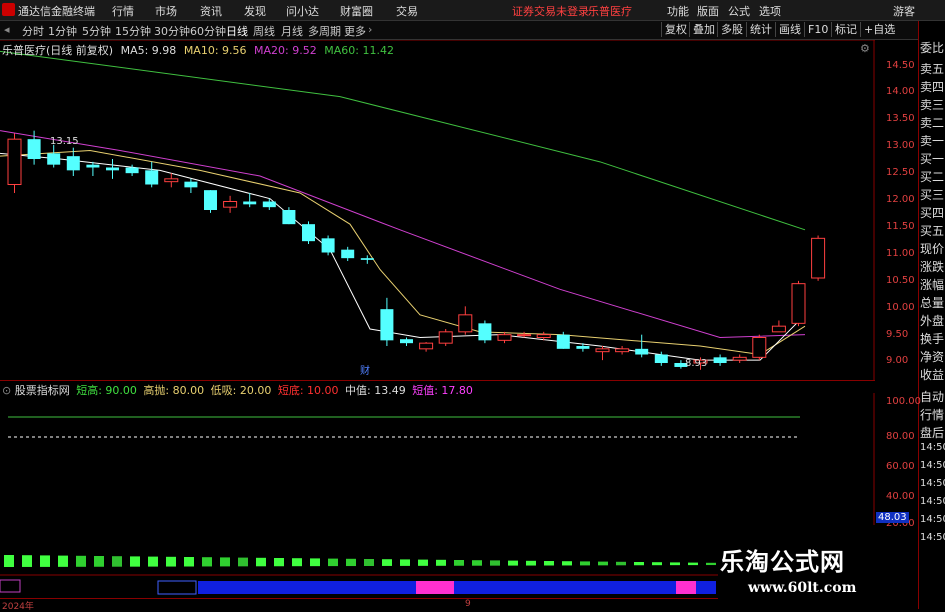  I want to click on order-book-item: 外盘, so click(932, 321).